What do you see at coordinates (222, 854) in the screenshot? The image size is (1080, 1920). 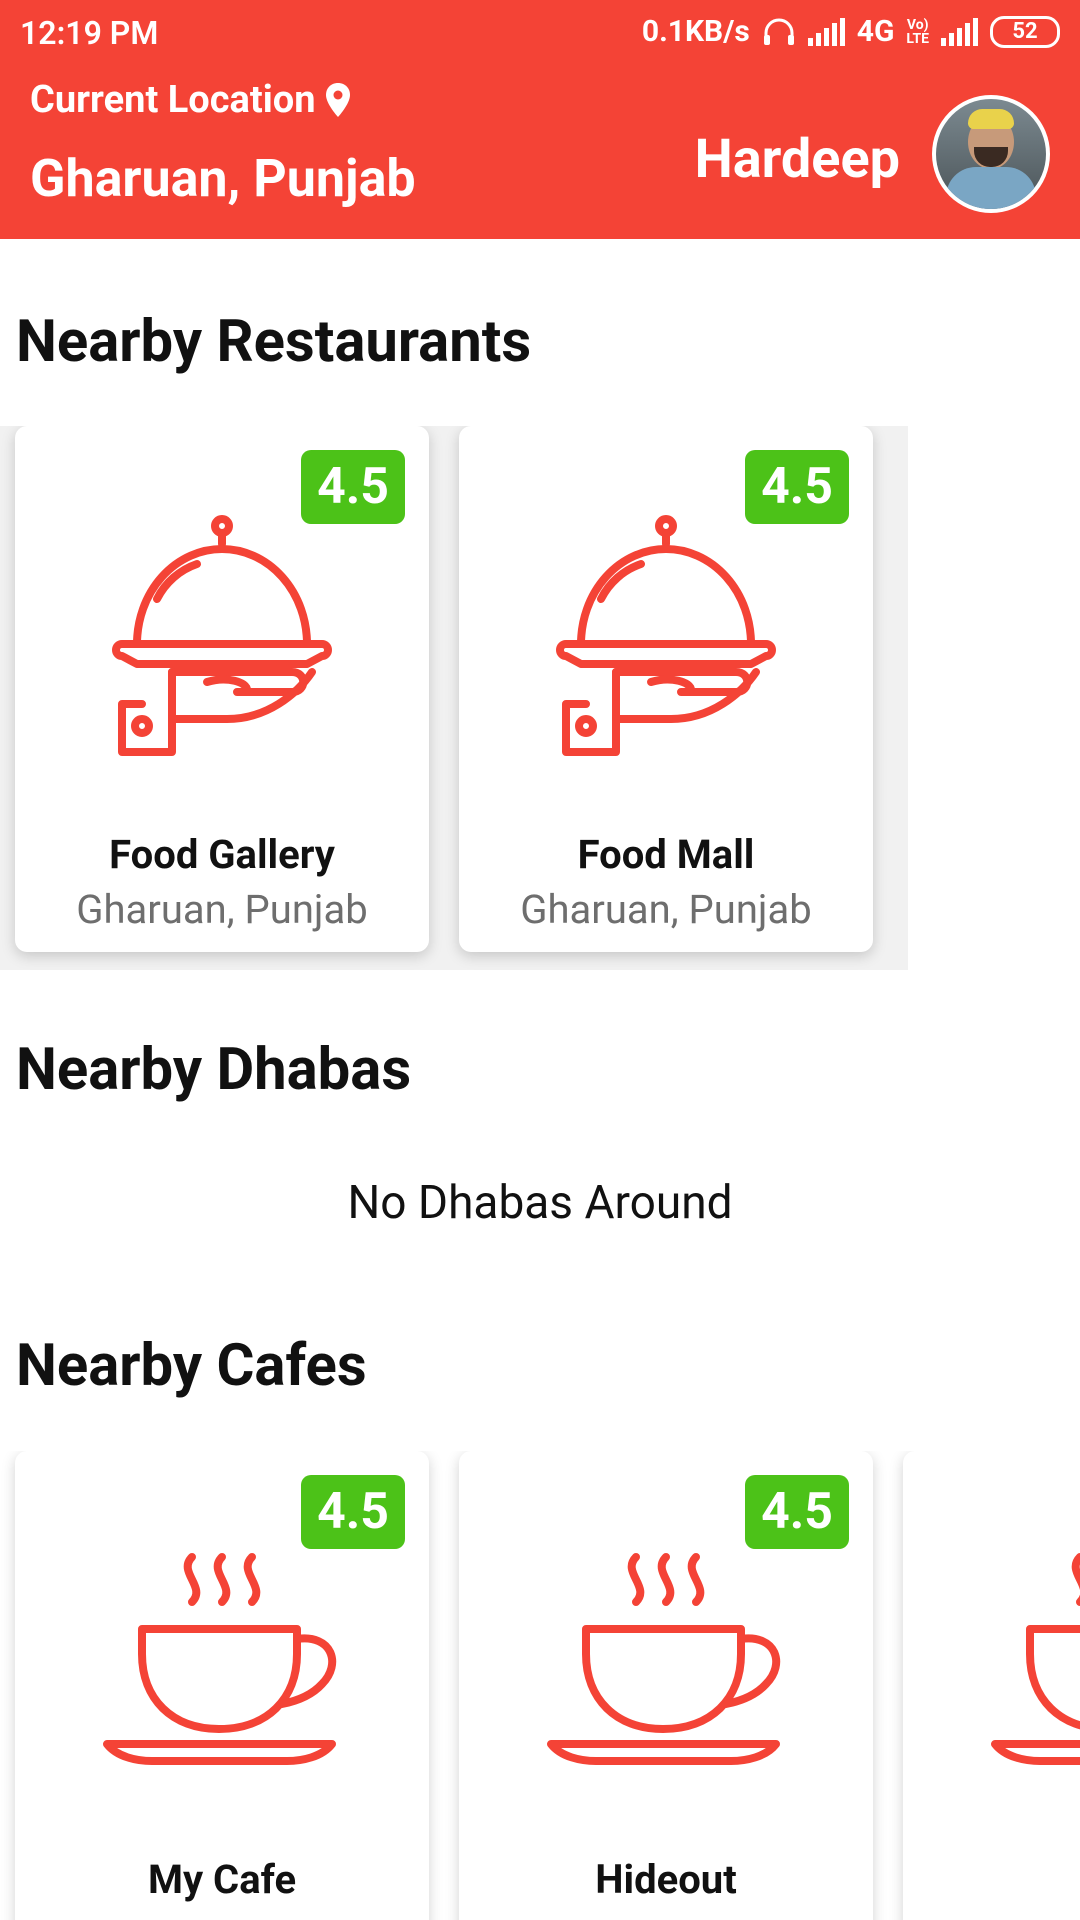 I see `restaurant-name: Food Gallery` at bounding box center [222, 854].